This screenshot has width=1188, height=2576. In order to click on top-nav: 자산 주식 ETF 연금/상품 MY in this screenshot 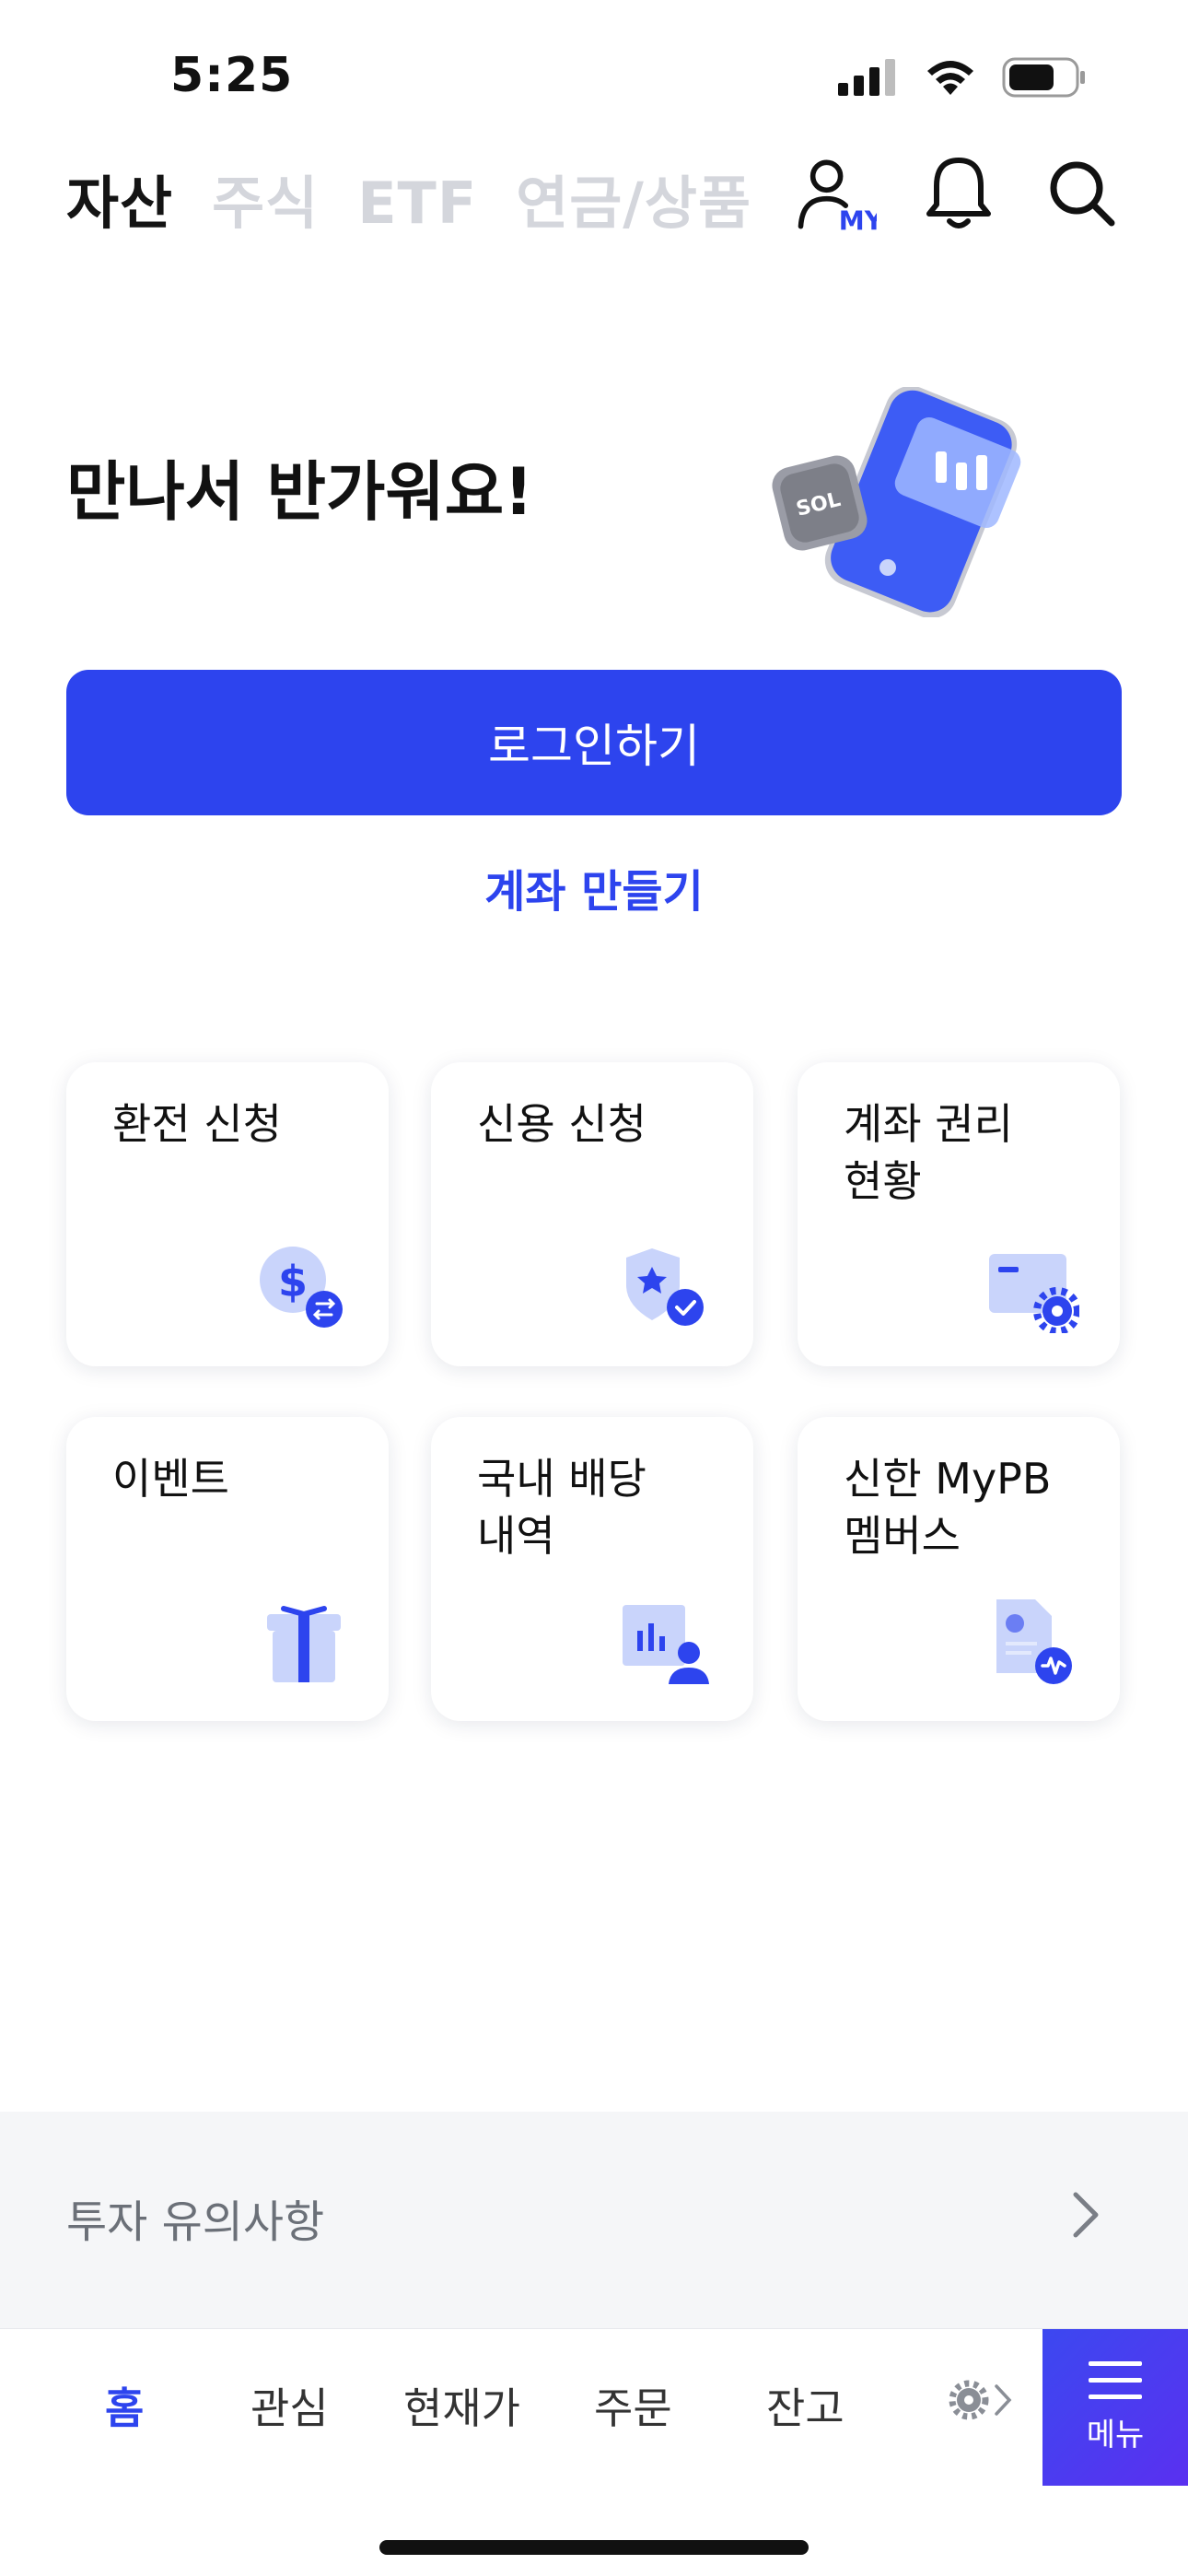, I will do `click(594, 198)`.